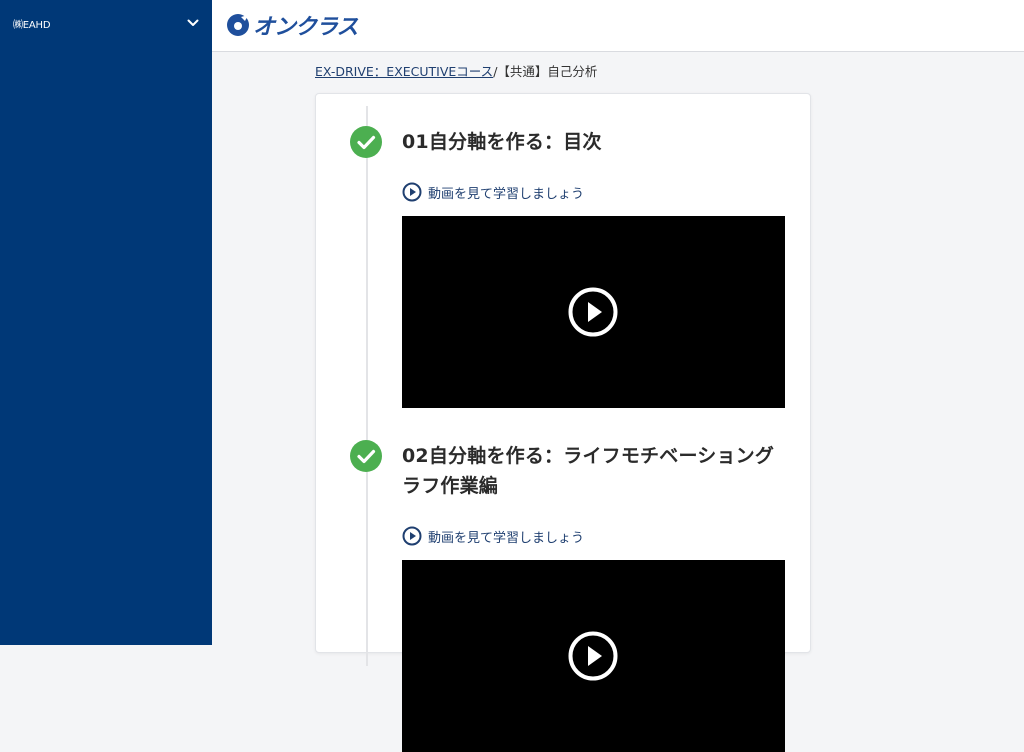 This screenshot has height=752, width=1024. Describe the element at coordinates (193, 23) in the screenshot. I see `chevron-down-icon` at that location.